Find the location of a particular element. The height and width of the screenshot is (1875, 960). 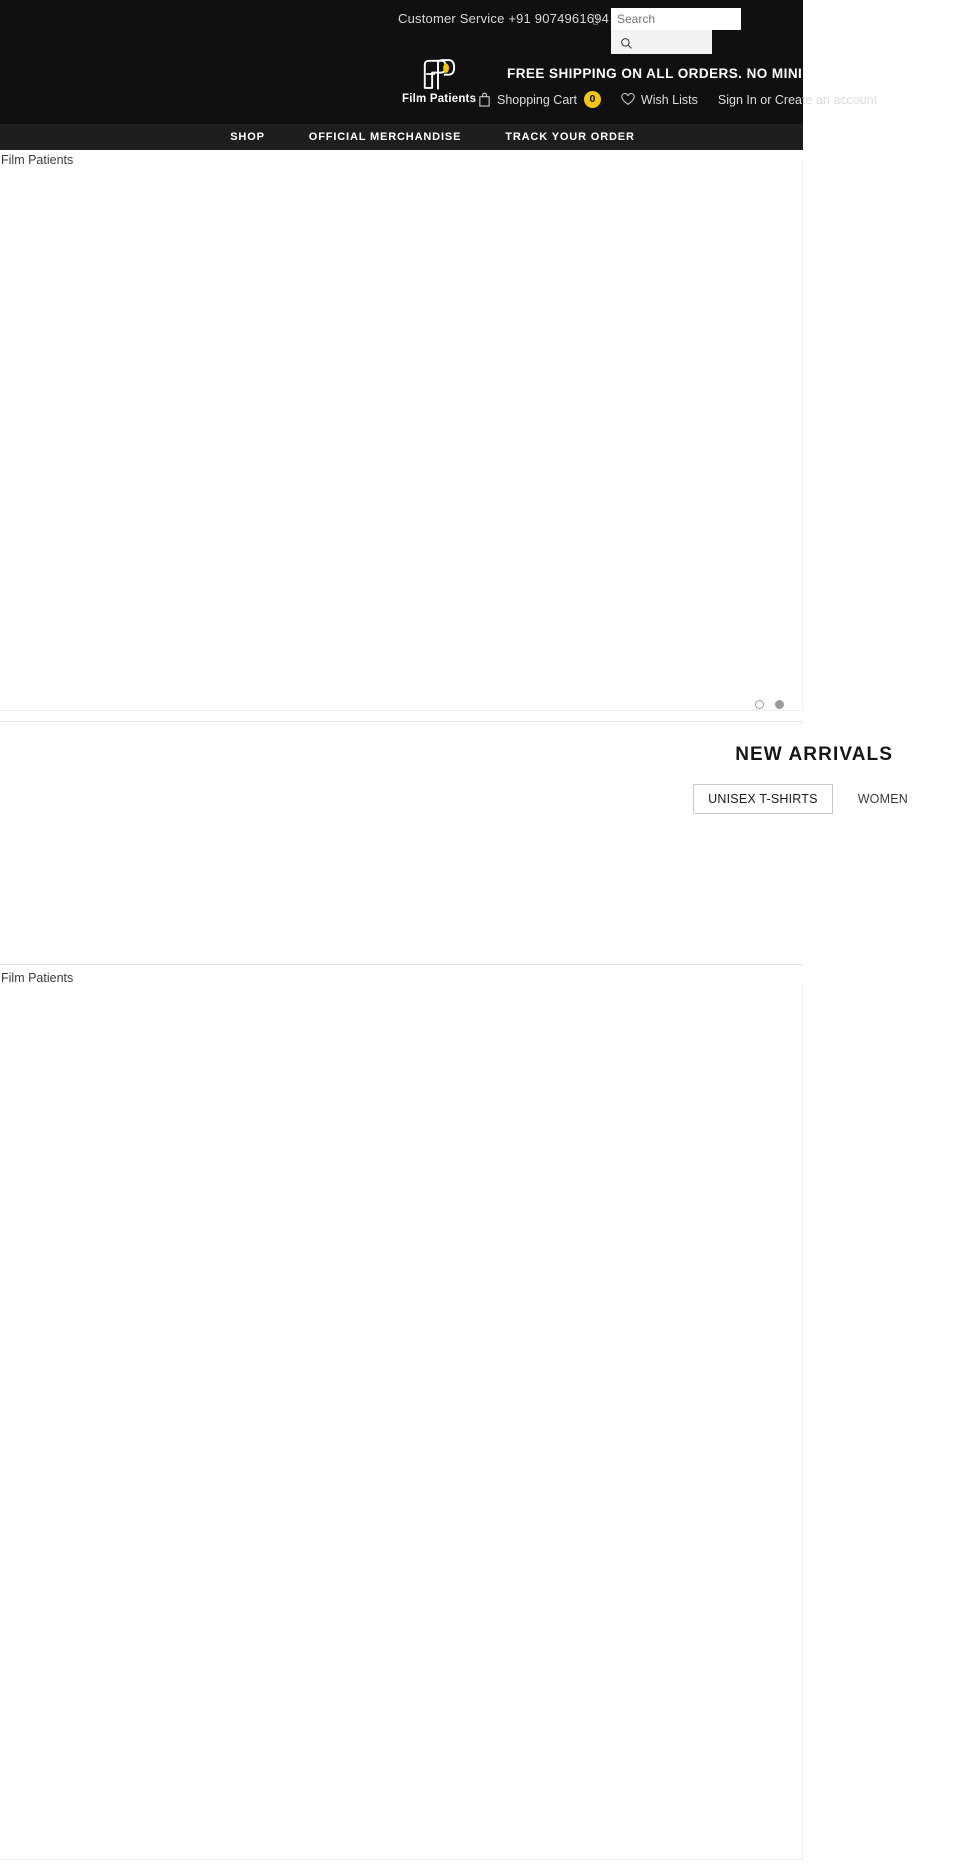

wish-lists-link: Wish Lists is located at coordinates (659, 100).